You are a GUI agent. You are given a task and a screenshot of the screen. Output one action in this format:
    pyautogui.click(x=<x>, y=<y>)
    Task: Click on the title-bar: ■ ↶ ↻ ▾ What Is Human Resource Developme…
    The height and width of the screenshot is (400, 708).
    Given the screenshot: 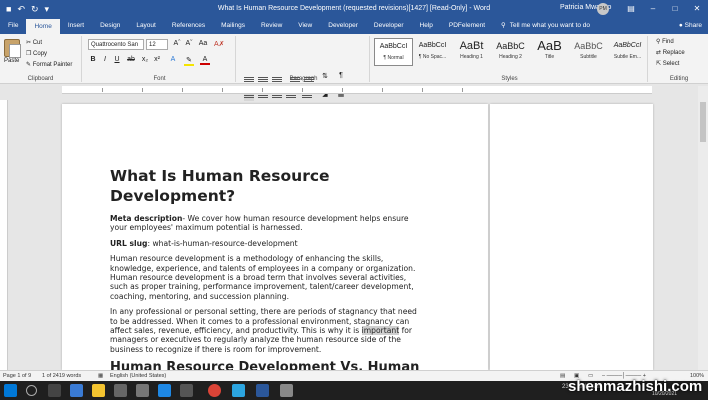 What is the action you would take?
    pyautogui.click(x=354, y=9)
    